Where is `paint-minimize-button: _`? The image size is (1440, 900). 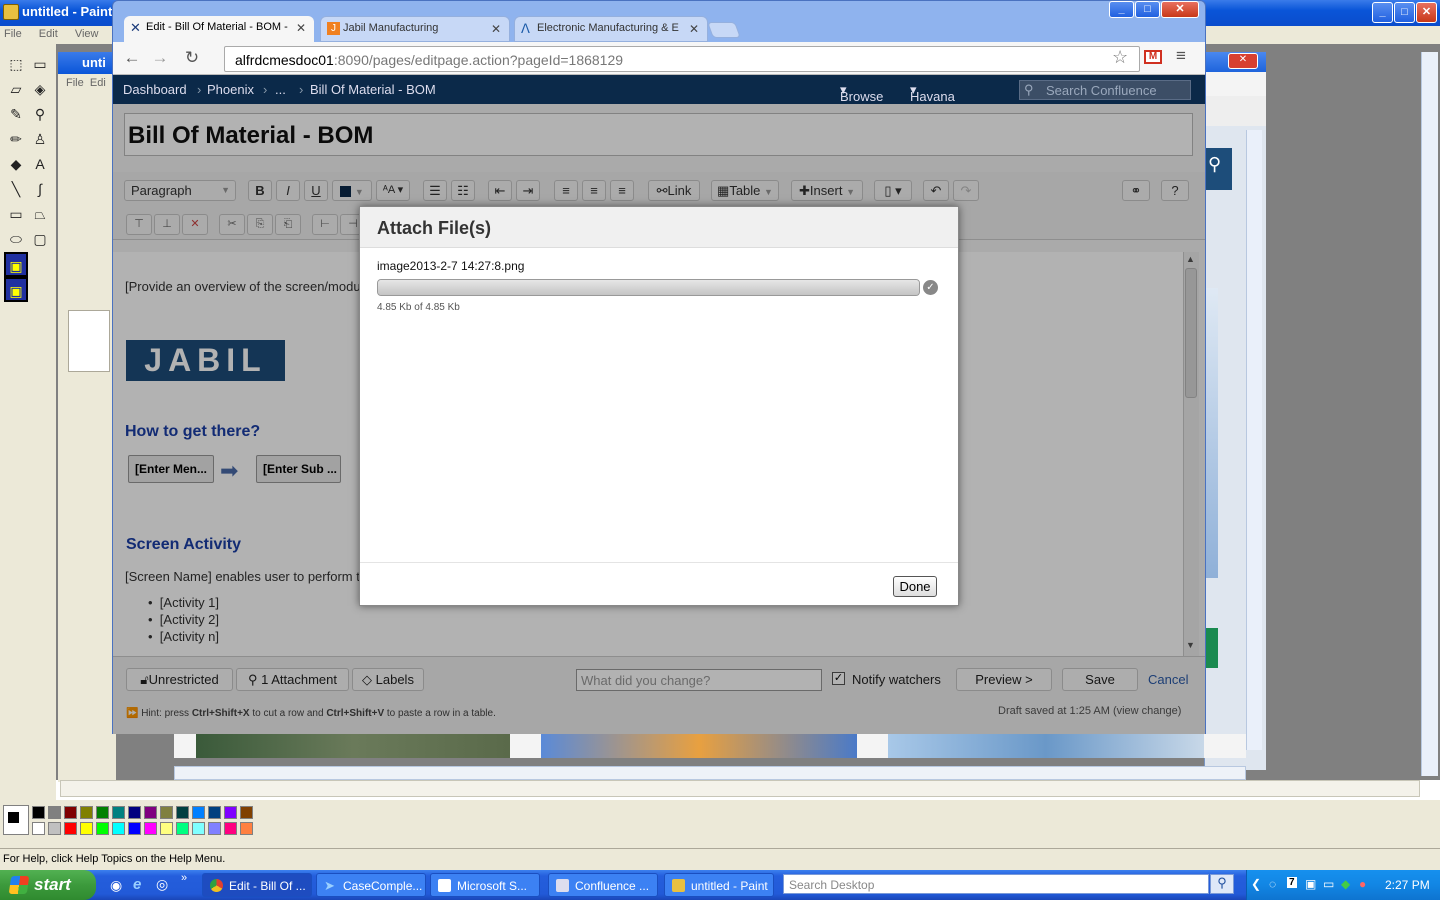 paint-minimize-button: _ is located at coordinates (1382, 12).